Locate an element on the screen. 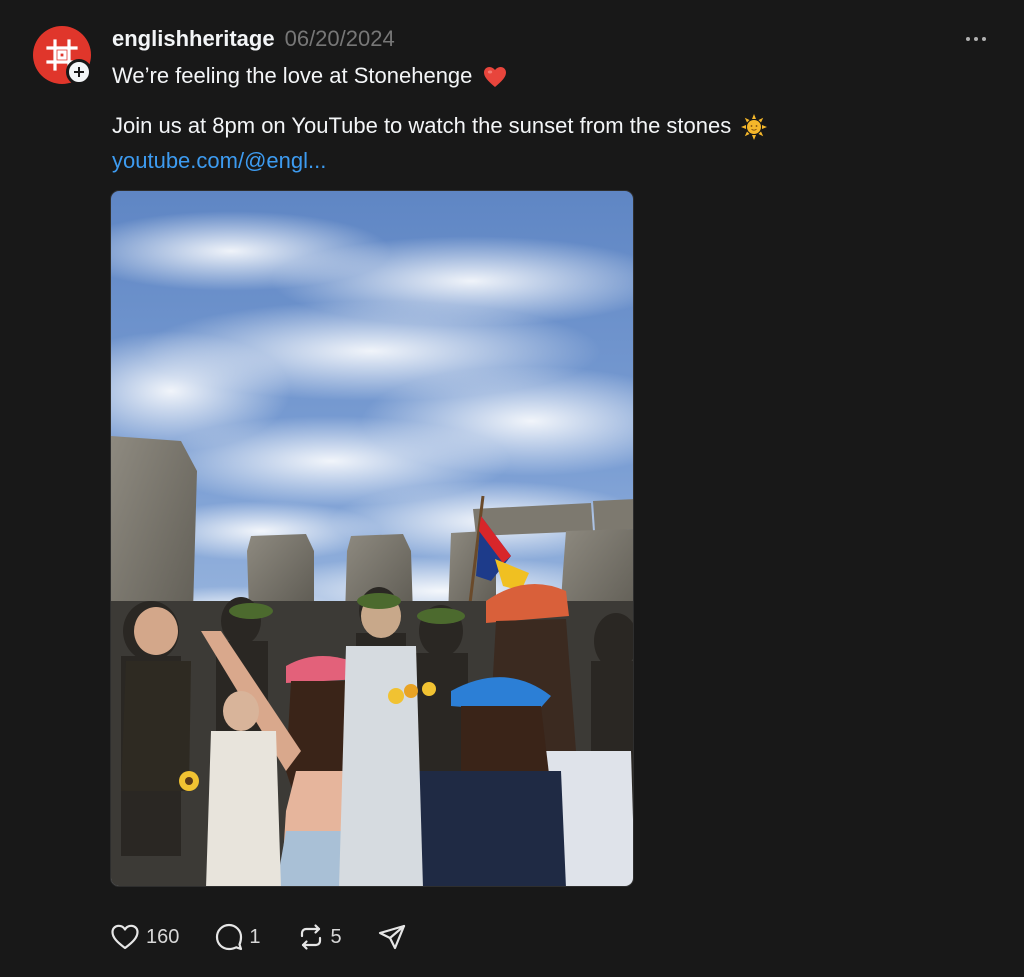 The image size is (1024, 977). like-count: 160 is located at coordinates (163, 936).